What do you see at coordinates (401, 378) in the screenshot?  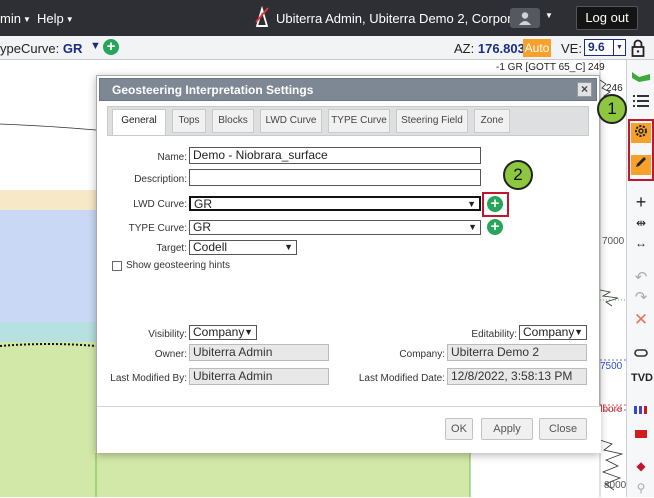 I see `modified-date-label: Last Modified Date:` at bounding box center [401, 378].